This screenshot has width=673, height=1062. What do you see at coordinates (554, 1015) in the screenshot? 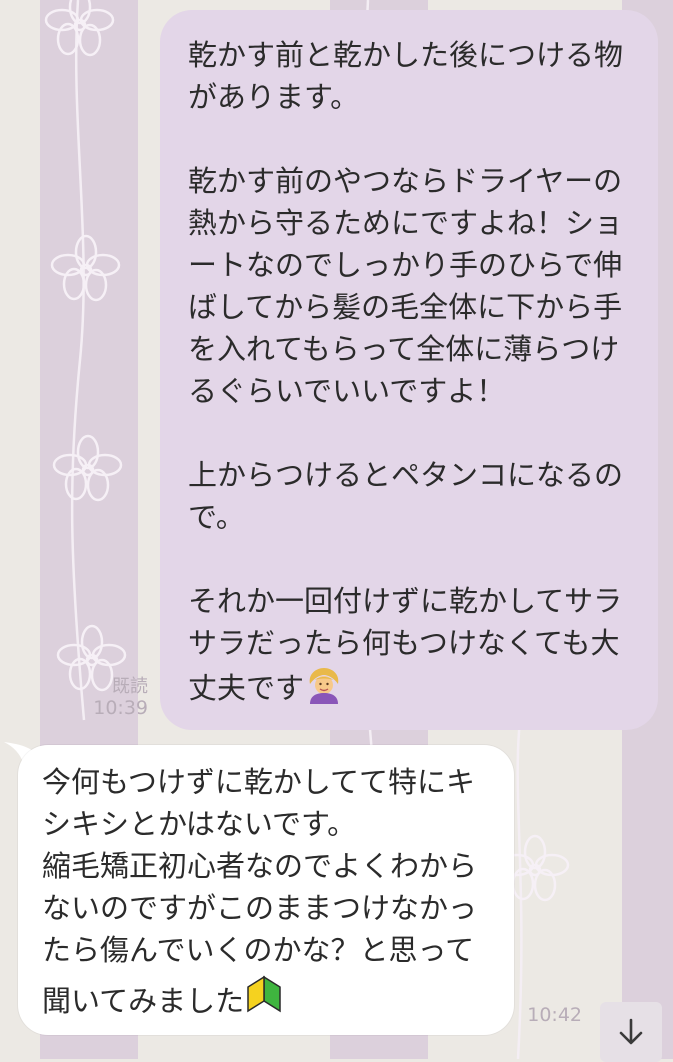
I see `incoming-message-time: 10:42` at bounding box center [554, 1015].